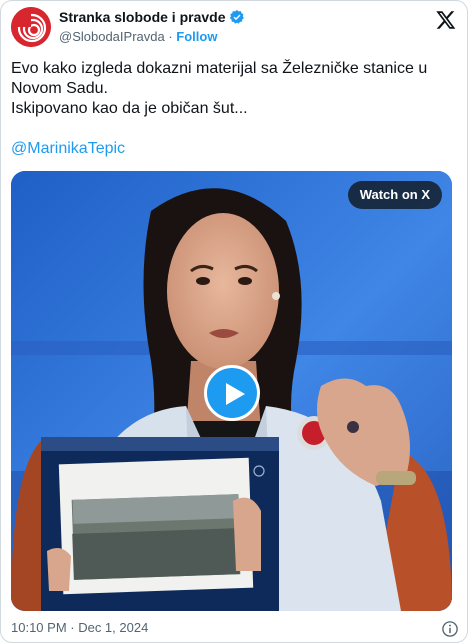 Image resolution: width=468 pixels, height=643 pixels. Describe the element at coordinates (68, 149) in the screenshot. I see `mention-link: @MarinikaTepic` at that location.